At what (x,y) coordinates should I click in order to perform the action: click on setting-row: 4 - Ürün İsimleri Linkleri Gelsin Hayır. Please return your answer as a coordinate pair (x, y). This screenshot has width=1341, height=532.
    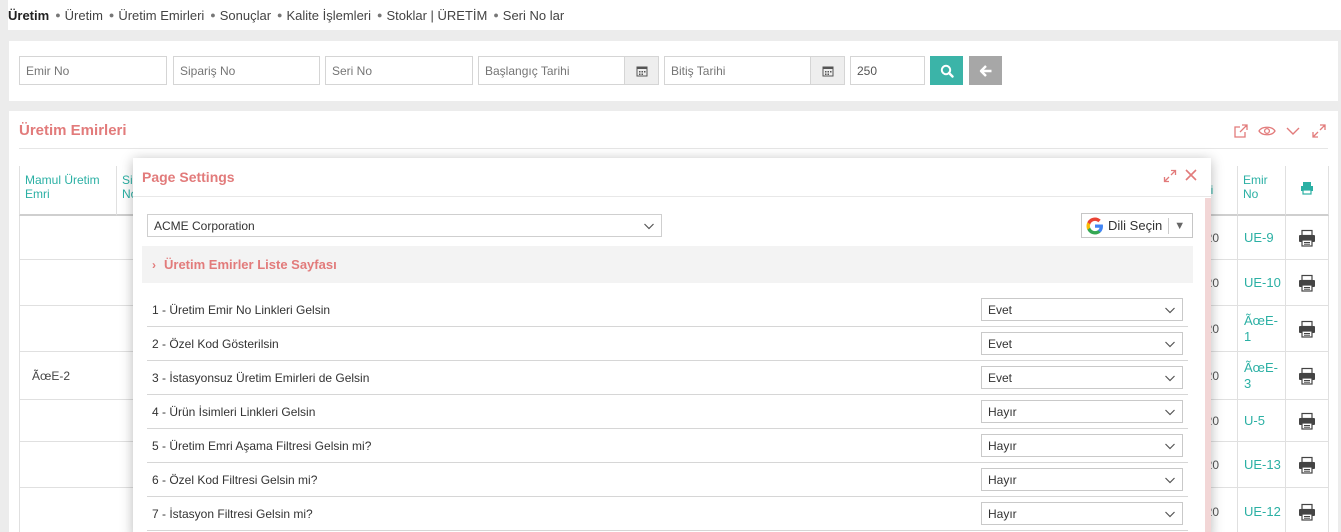
    Looking at the image, I should click on (667, 412).